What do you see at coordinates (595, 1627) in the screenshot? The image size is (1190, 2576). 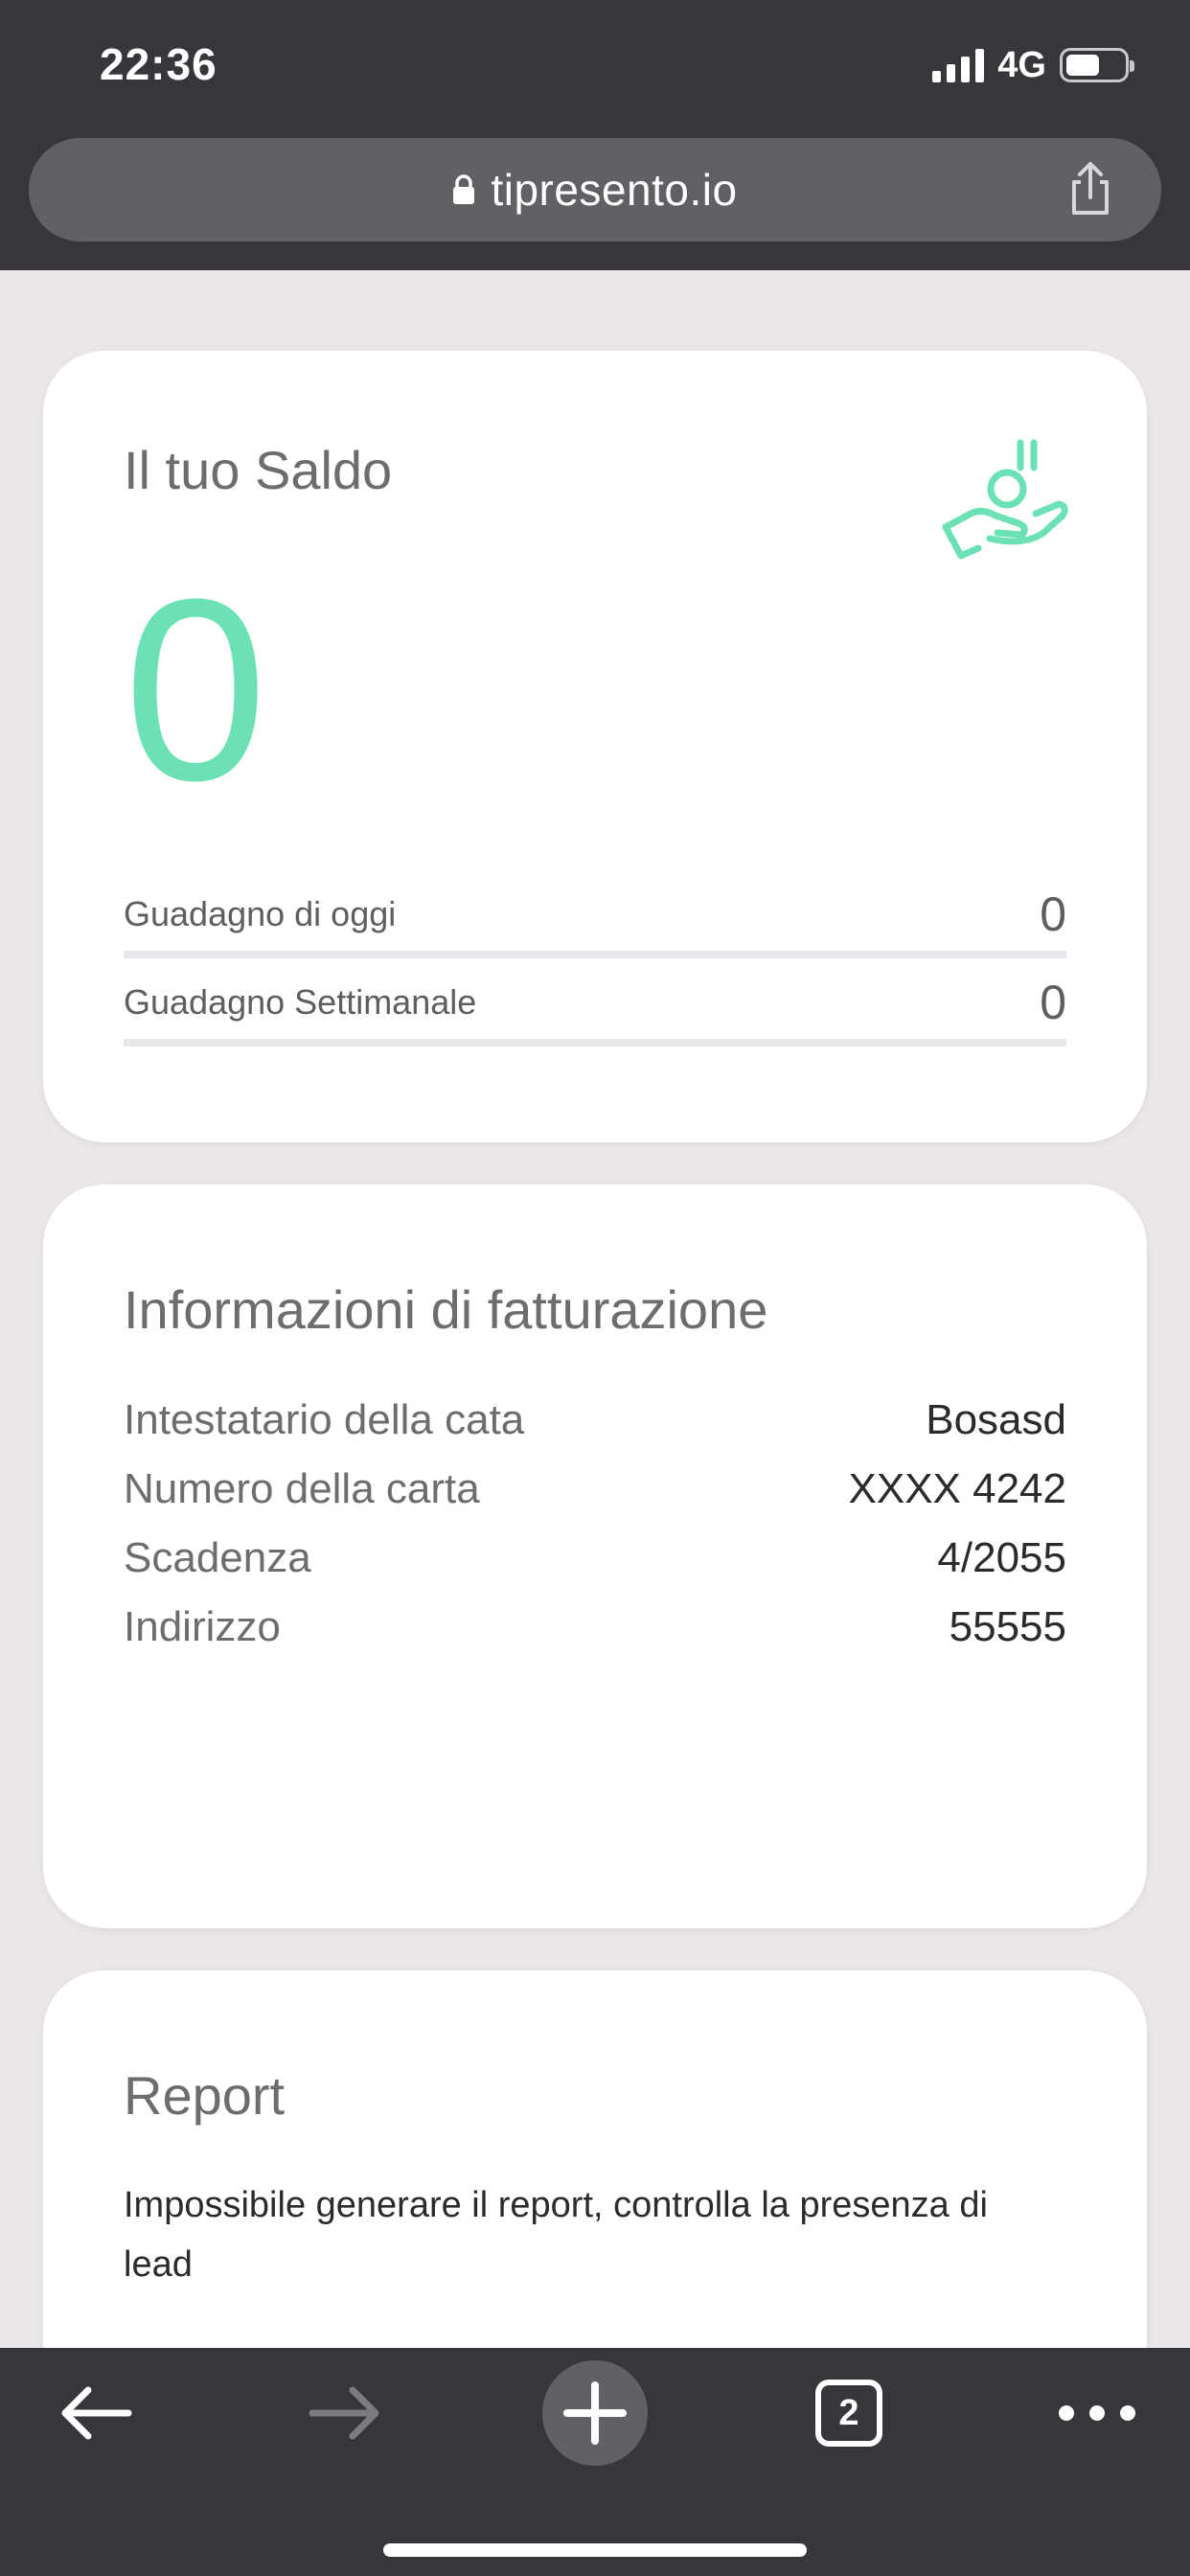 I see `address-row: Indirizzo 55555` at bounding box center [595, 1627].